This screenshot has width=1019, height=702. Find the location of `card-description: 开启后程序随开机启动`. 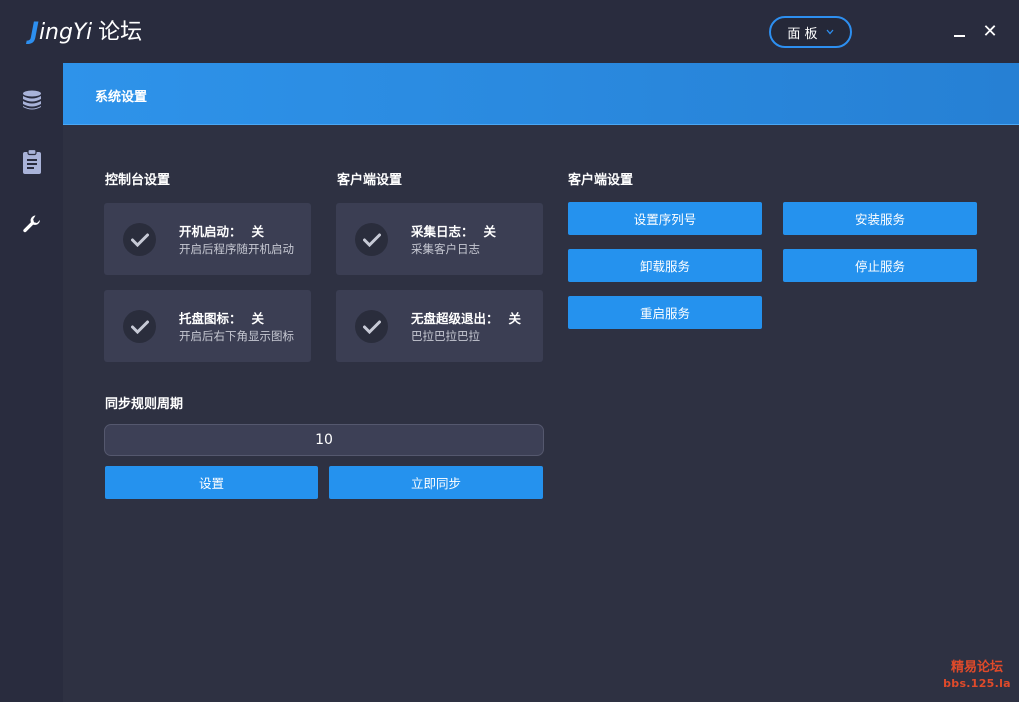

card-description: 开启后程序随开机启动 is located at coordinates (236, 249).